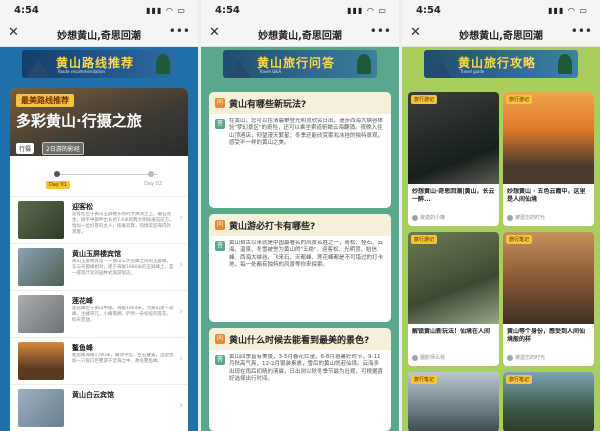  What do you see at coordinates (300, 64) in the screenshot?
I see `banner: 黄山旅行问答 Travel Q&A` at bounding box center [300, 64].